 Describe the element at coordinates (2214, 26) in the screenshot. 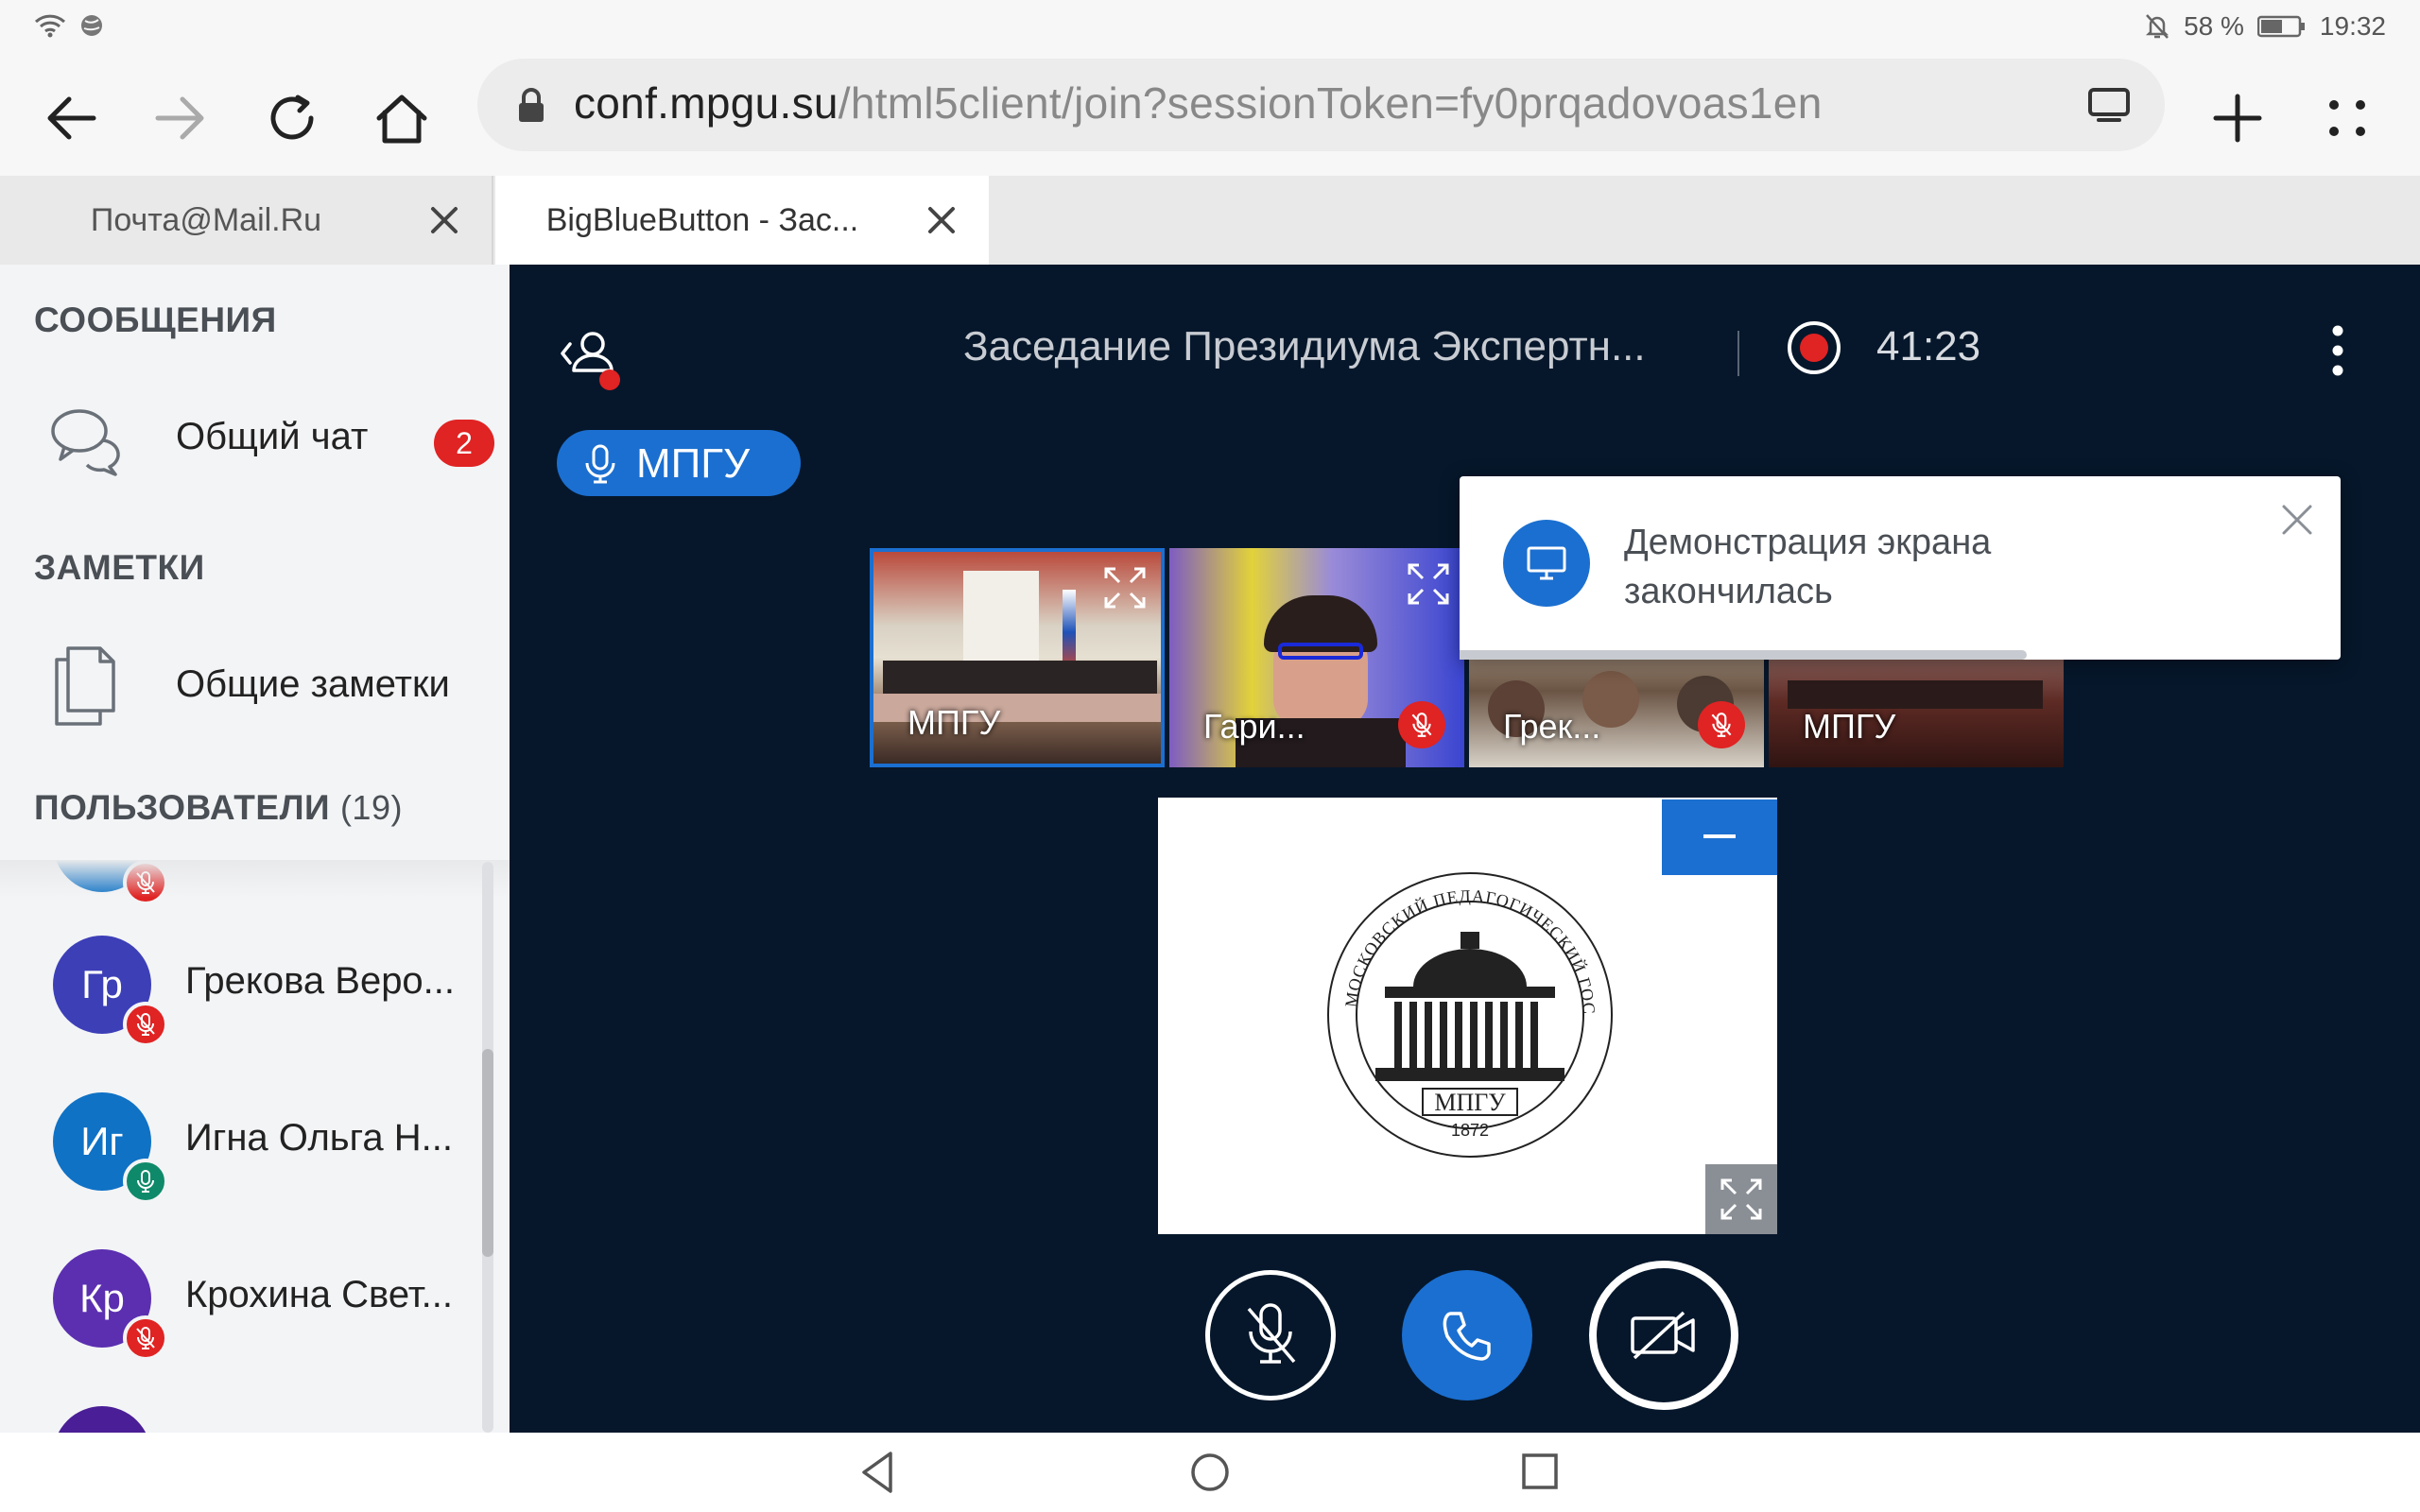

I see `battery-level: 58 %` at that location.